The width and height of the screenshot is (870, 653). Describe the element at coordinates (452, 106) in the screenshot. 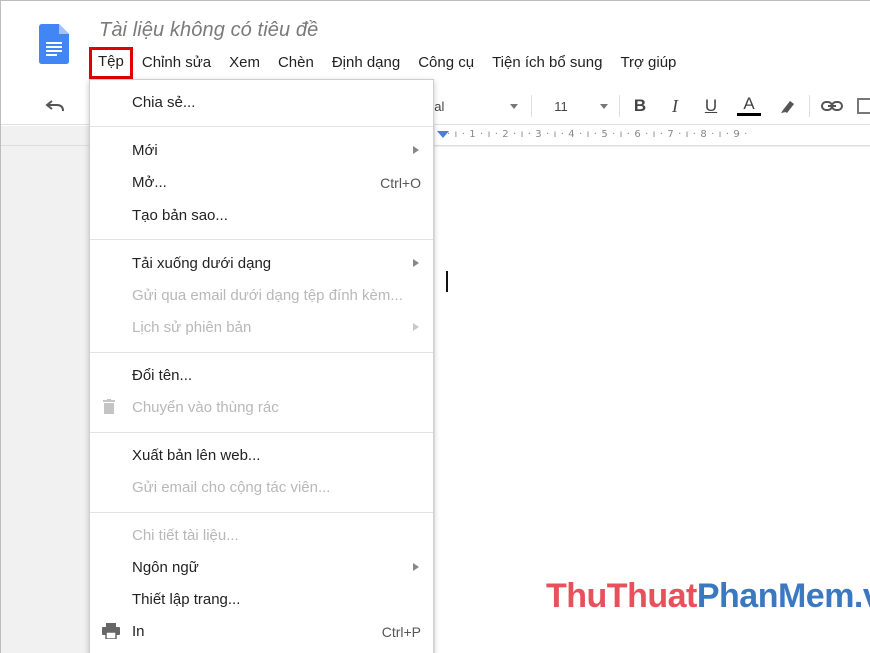

I see `font-family-select: rial` at that location.